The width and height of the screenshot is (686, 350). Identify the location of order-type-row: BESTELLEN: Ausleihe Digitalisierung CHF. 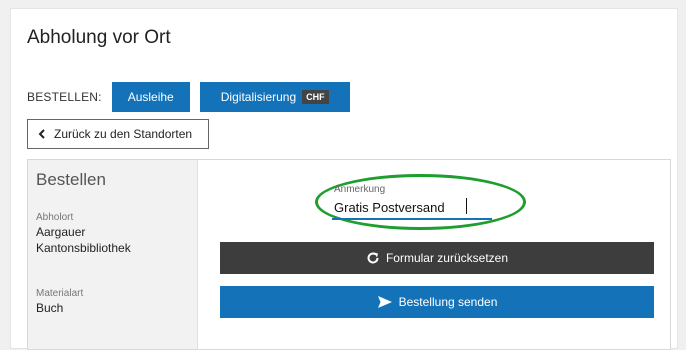
(193, 97).